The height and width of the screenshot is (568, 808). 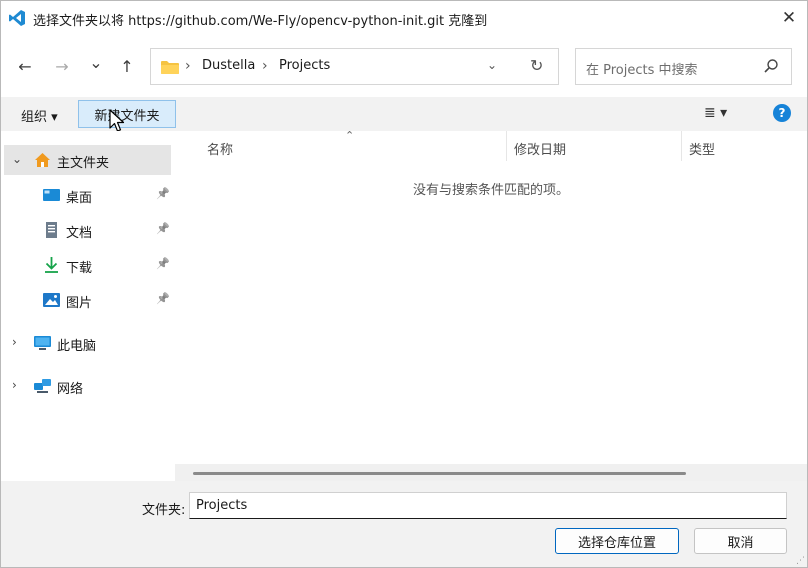 What do you see at coordinates (79, 268) in the screenshot?
I see `sidebar-item-label: 下载` at bounding box center [79, 268].